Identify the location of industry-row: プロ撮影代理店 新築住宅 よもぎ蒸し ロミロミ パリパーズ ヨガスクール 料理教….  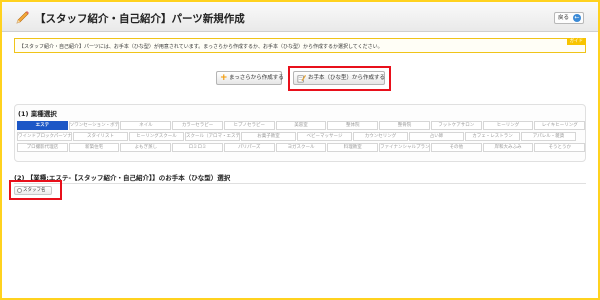
(301, 147).